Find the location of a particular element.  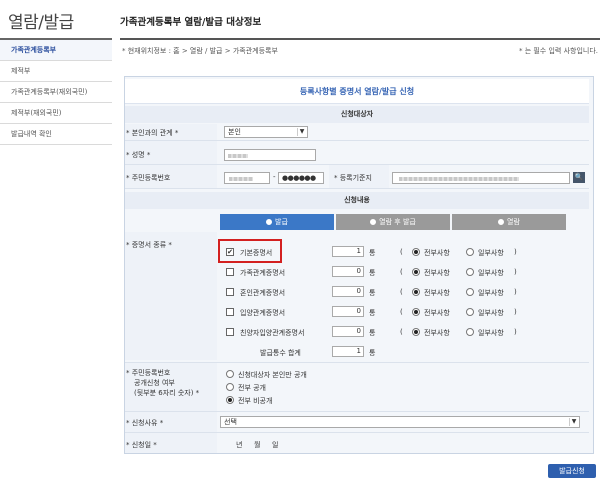

sidebar-item-family-register: 가족관계등록부 is located at coordinates (56, 50).